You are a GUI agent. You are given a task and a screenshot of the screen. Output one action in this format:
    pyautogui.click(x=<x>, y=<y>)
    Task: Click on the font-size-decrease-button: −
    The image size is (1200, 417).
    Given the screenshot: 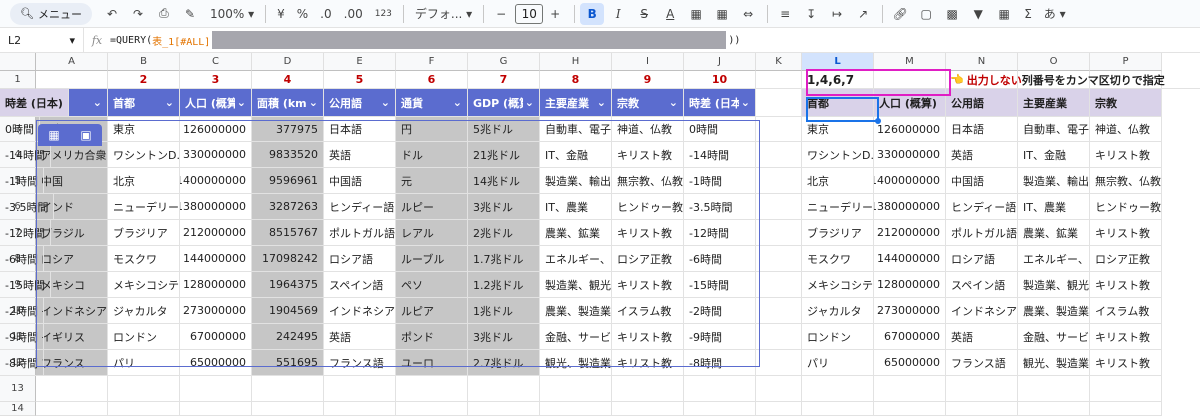 What is the action you would take?
    pyautogui.click(x=501, y=14)
    